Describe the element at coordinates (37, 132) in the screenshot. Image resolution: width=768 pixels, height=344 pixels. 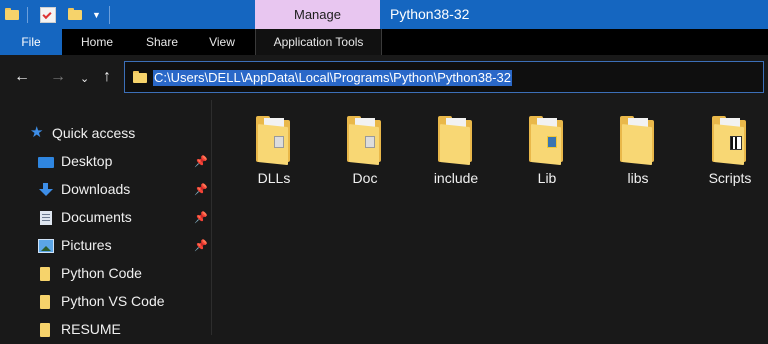
I see `star-icon: ★` at that location.